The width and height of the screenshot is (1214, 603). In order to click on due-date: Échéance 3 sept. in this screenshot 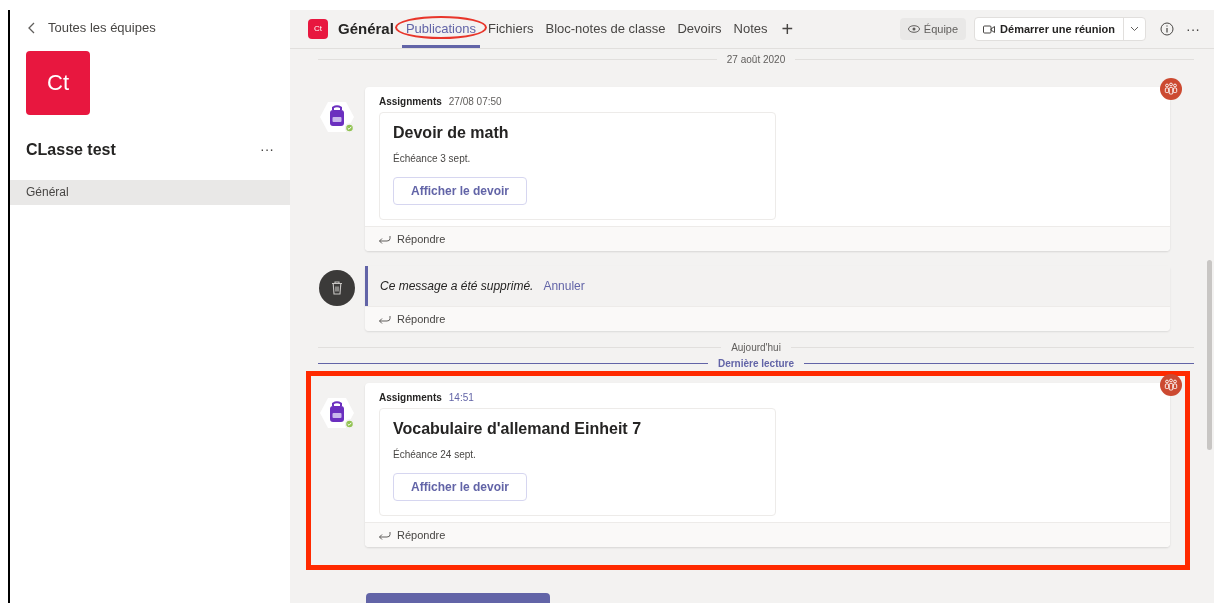, I will do `click(432, 158)`.